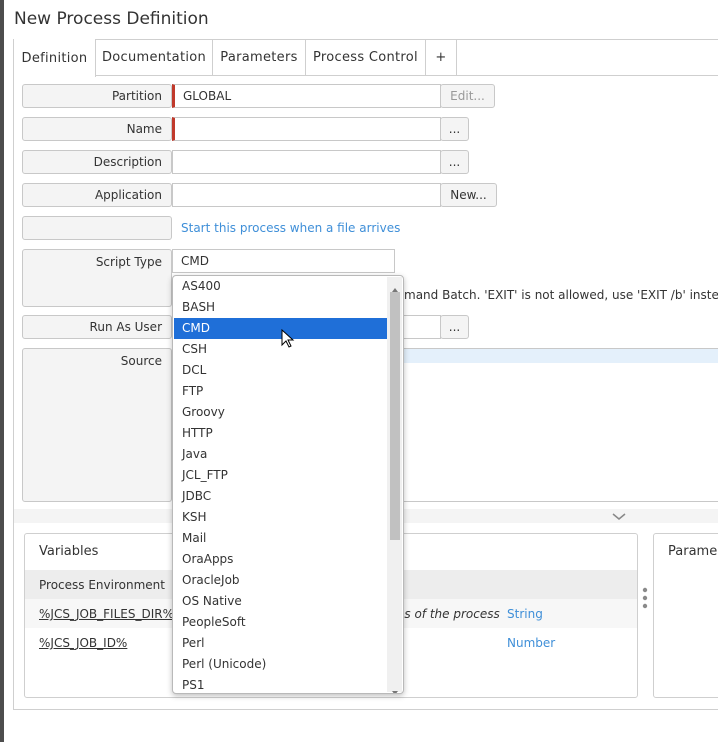 This screenshot has width=718, height=742. Describe the element at coordinates (280, 538) in the screenshot. I see `dropdown-option: Mail` at that location.